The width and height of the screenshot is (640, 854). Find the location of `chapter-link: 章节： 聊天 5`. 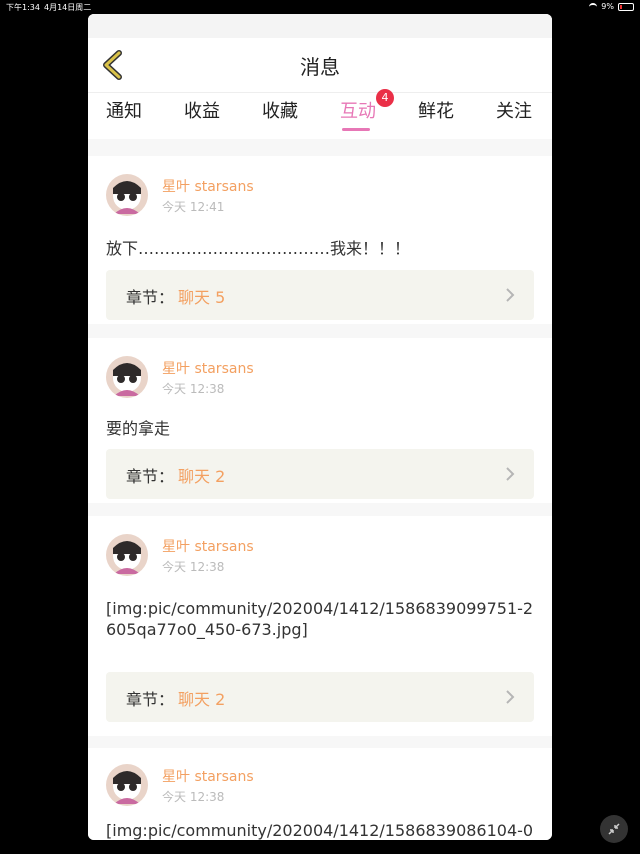

chapter-link: 章节： 聊天 5 is located at coordinates (320, 295).